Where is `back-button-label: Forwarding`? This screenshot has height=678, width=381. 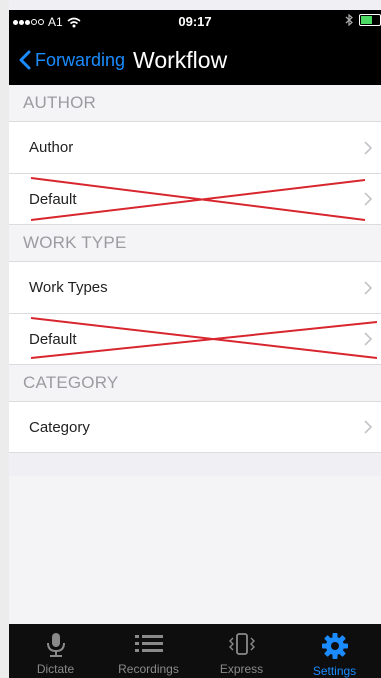
back-button-label: Forwarding is located at coordinates (80, 59).